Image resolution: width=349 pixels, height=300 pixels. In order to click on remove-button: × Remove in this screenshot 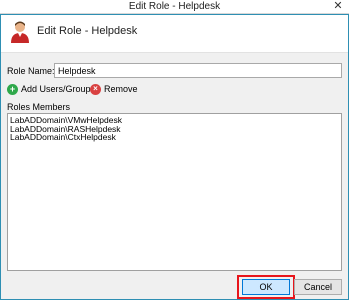, I will do `click(114, 89)`.